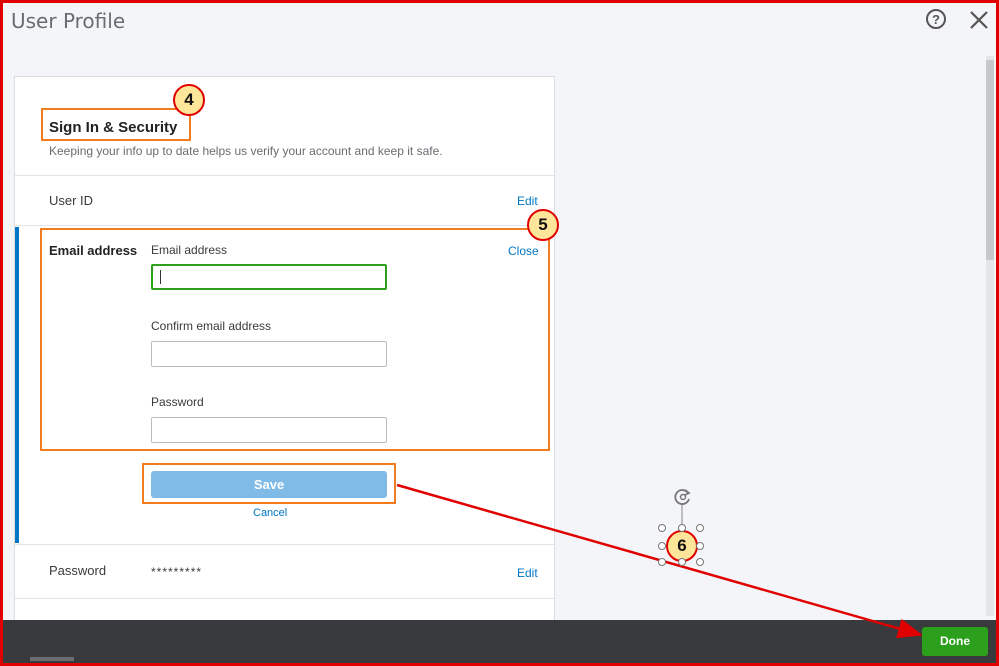 The width and height of the screenshot is (999, 666). I want to click on password-edit-link: Edit, so click(527, 573).